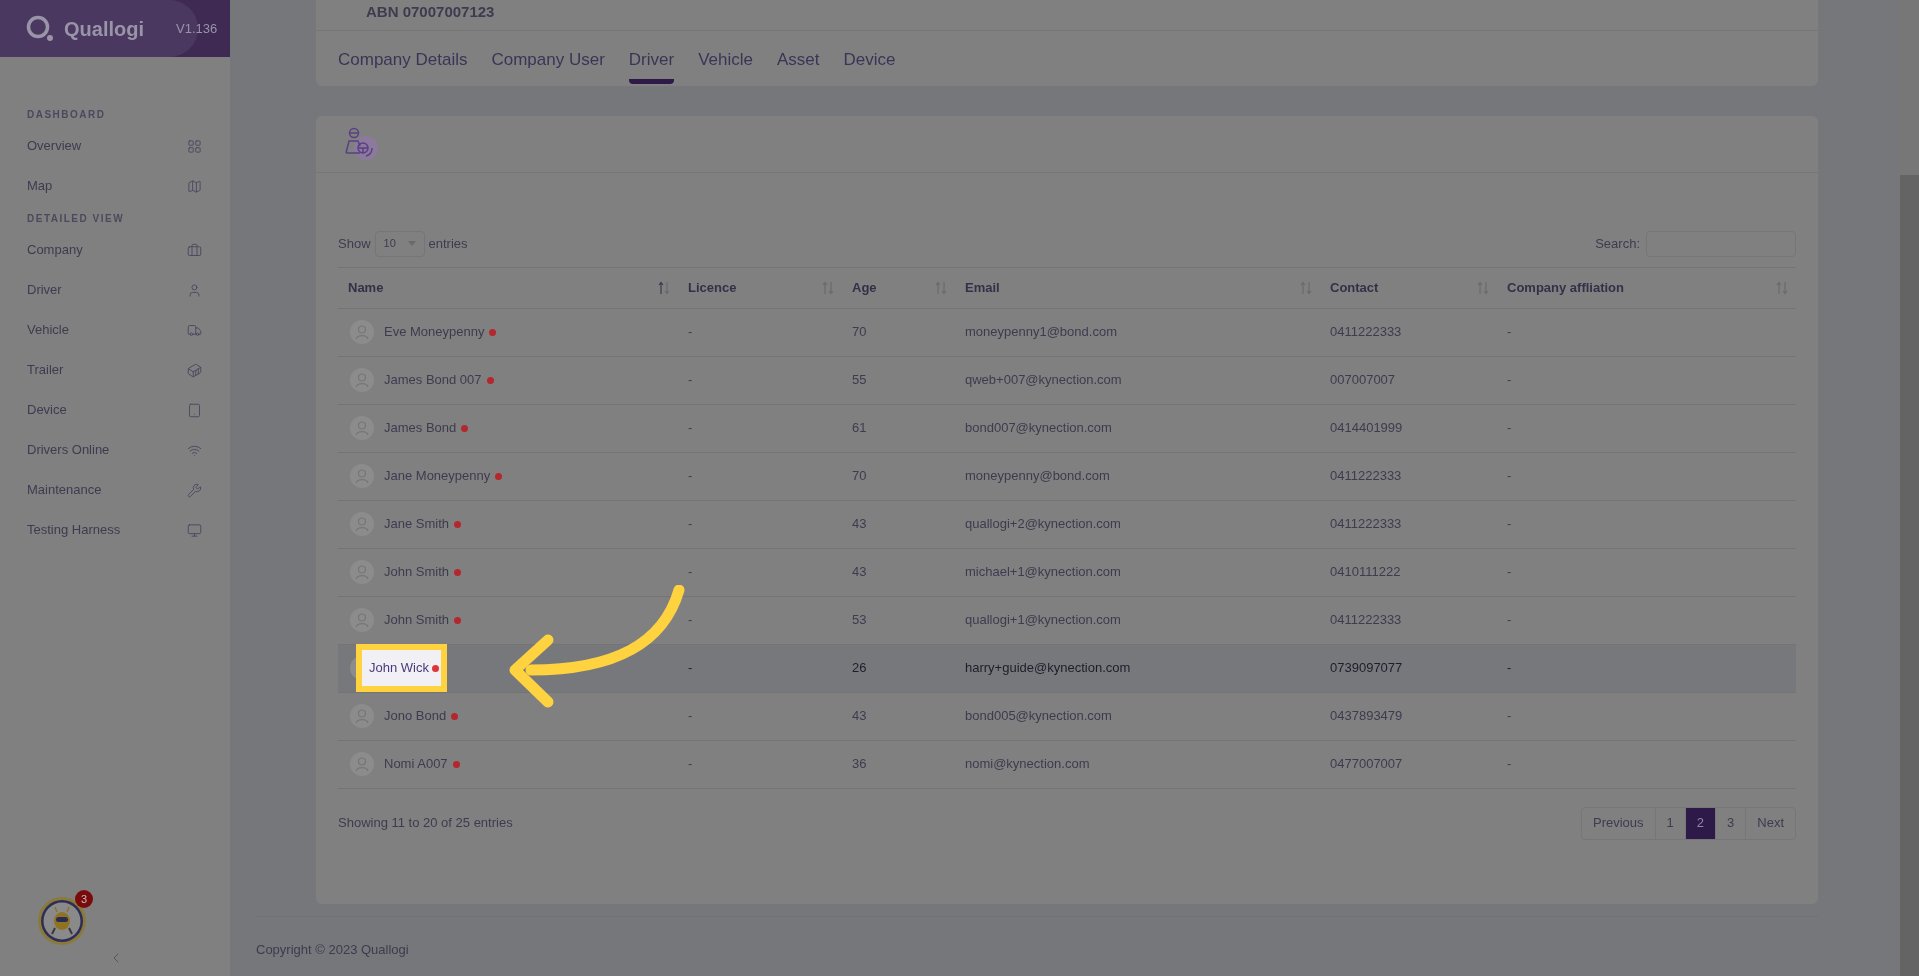 This screenshot has width=1919, height=976. Describe the element at coordinates (332, 949) in the screenshot. I see `copyright-text: Copyright © 2023 Quallogi` at that location.